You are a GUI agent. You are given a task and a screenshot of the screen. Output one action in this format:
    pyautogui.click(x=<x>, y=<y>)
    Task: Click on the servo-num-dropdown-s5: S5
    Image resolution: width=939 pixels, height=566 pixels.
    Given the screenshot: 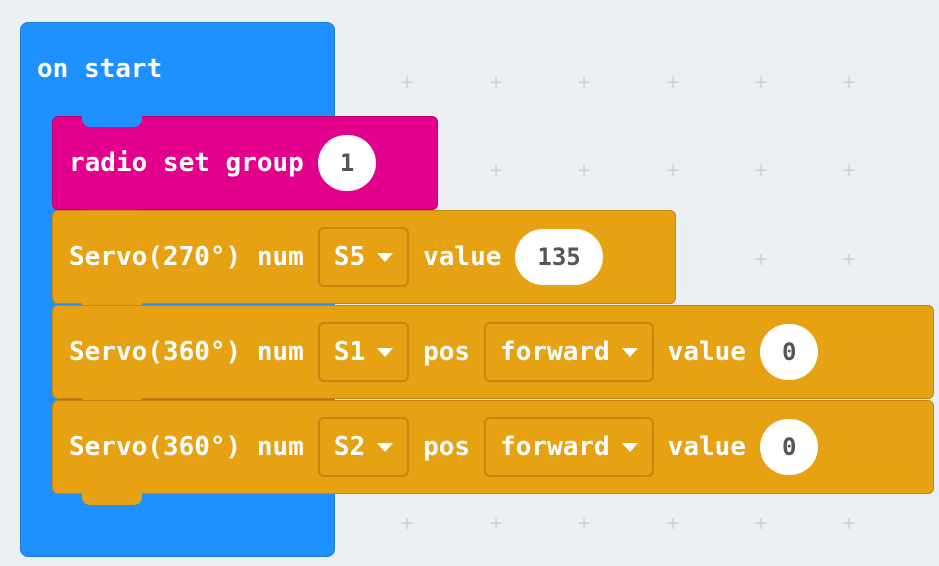 What is the action you would take?
    pyautogui.click(x=363, y=257)
    